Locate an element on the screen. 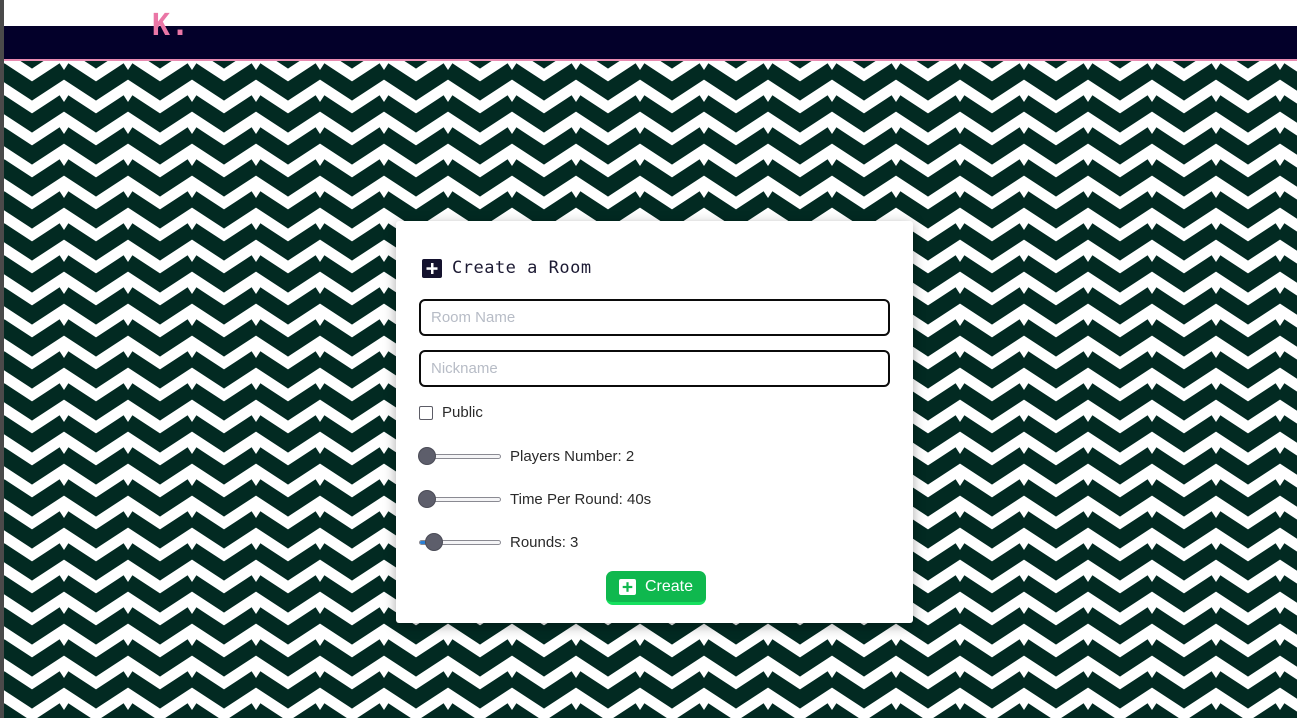  time-per-round-slider is located at coordinates (460, 499).